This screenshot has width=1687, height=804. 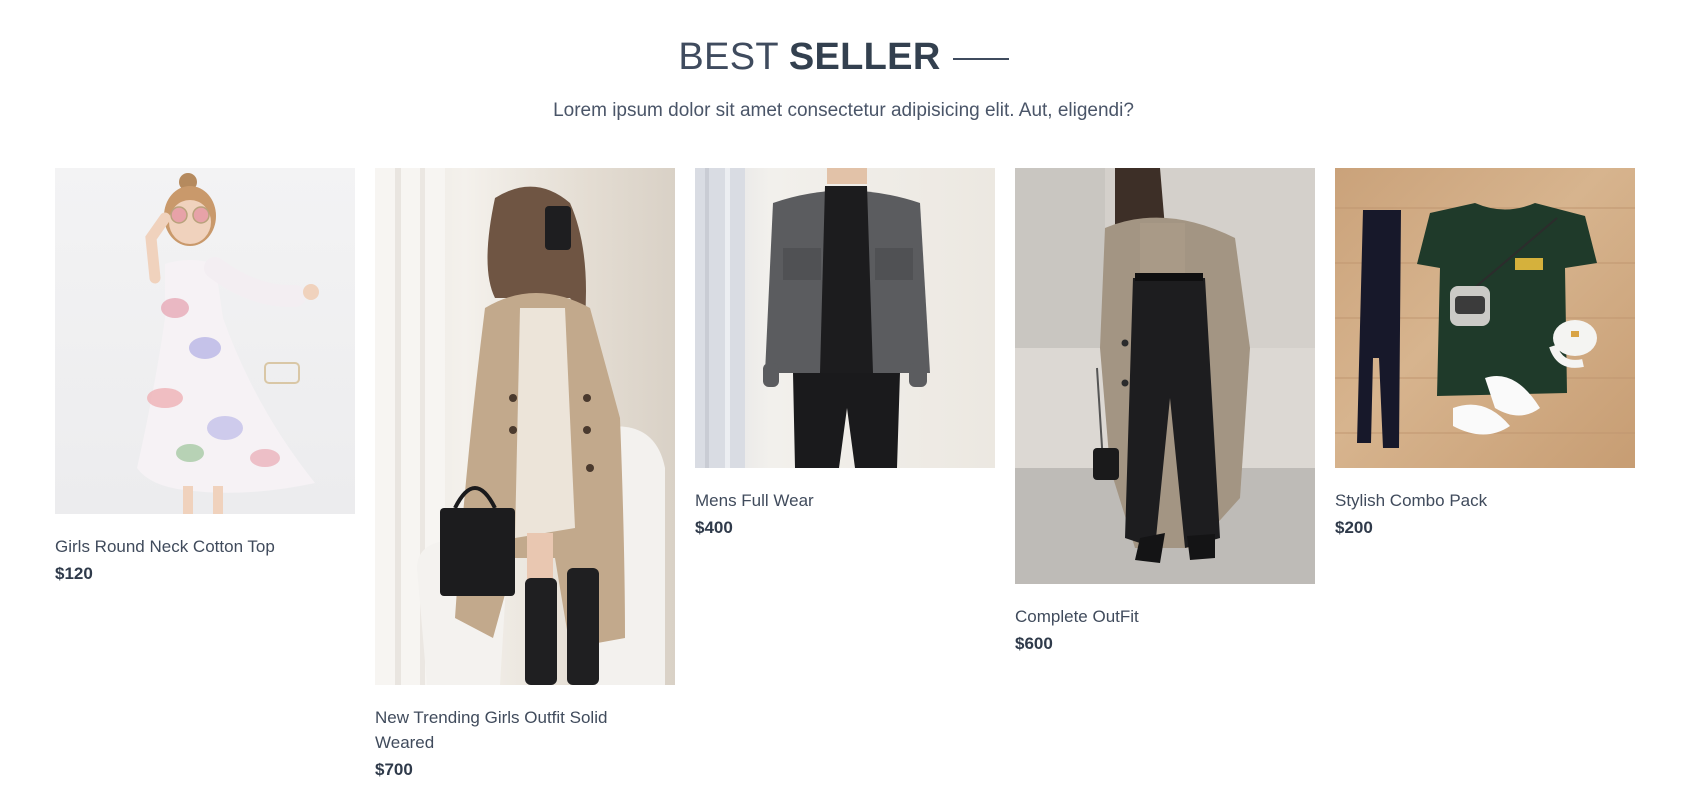 I want to click on product-name: Girls Round Neck Cotton Top, so click(x=185, y=546).